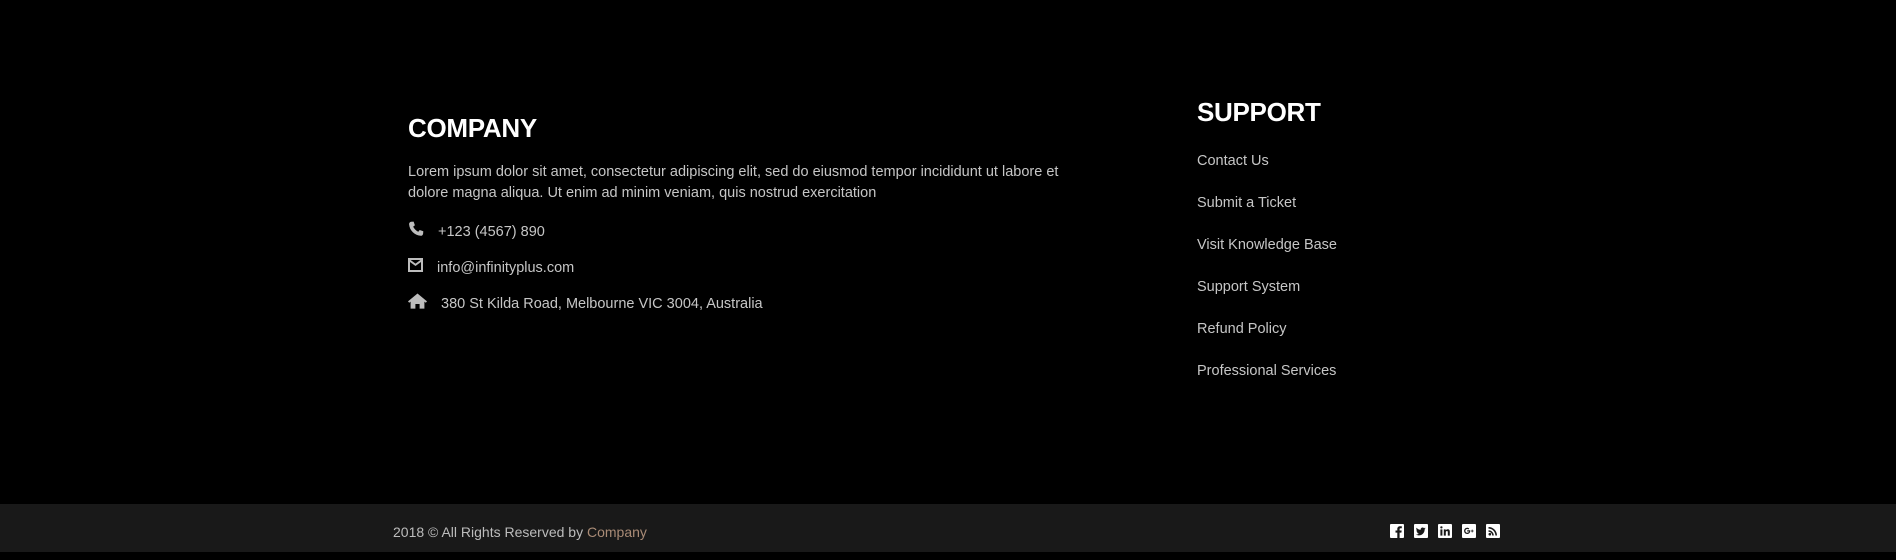 The width and height of the screenshot is (1896, 560). What do you see at coordinates (422, 265) in the screenshot?
I see `envelope-icon` at bounding box center [422, 265].